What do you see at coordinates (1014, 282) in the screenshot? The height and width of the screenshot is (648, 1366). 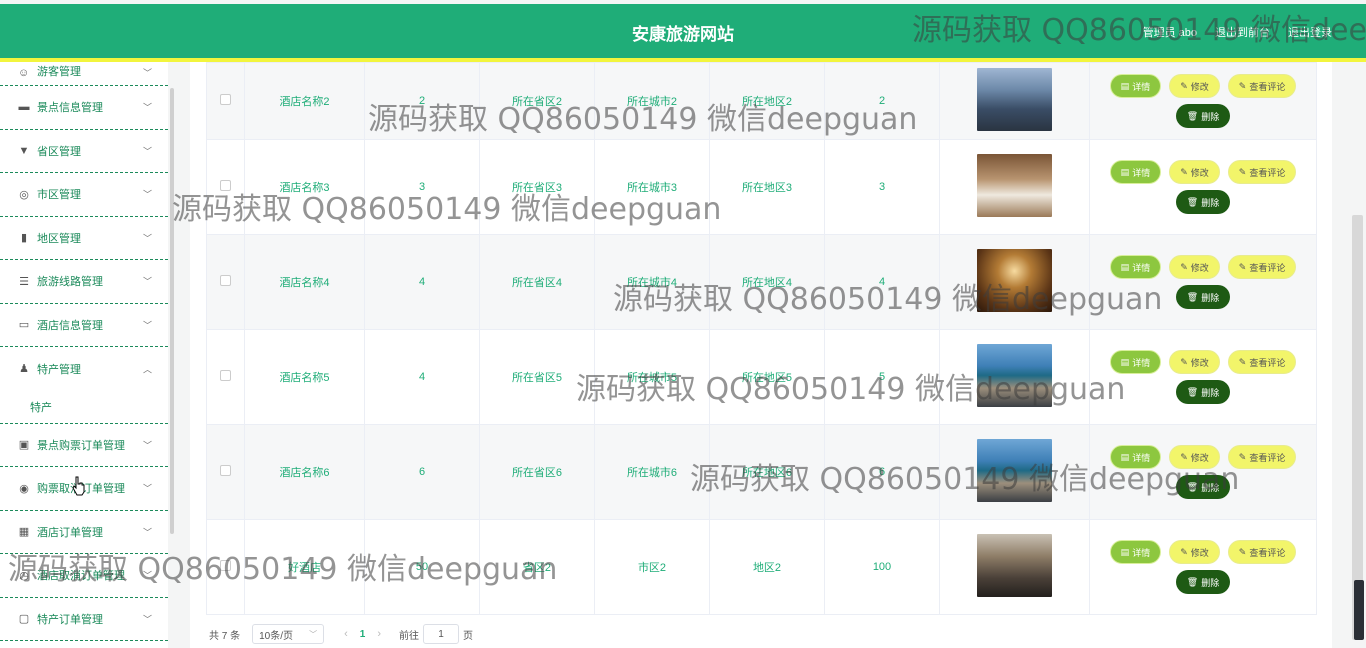 I see `image-cell` at bounding box center [1014, 282].